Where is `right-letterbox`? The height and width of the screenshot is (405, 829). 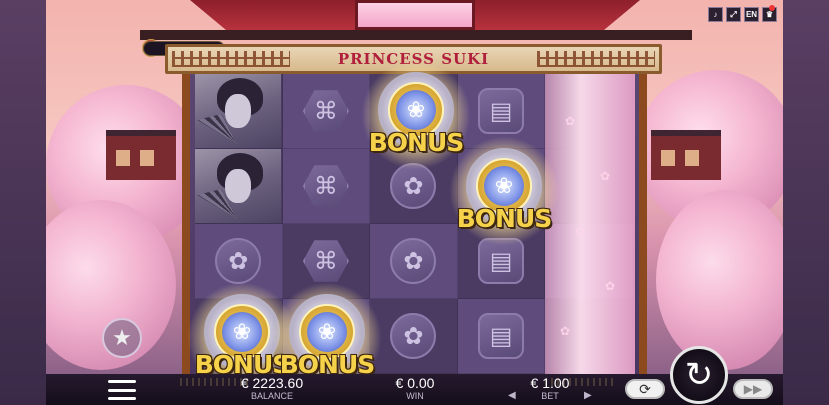 right-letterbox is located at coordinates (806, 202).